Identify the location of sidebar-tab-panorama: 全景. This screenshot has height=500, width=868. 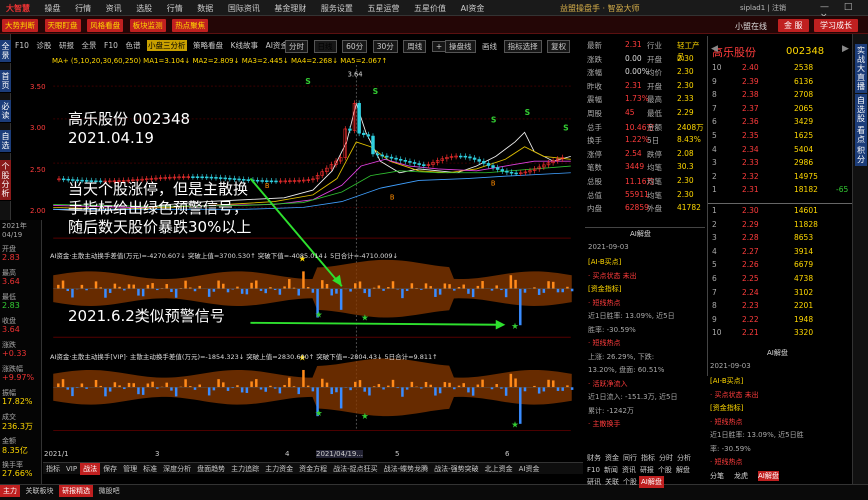
(5, 51).